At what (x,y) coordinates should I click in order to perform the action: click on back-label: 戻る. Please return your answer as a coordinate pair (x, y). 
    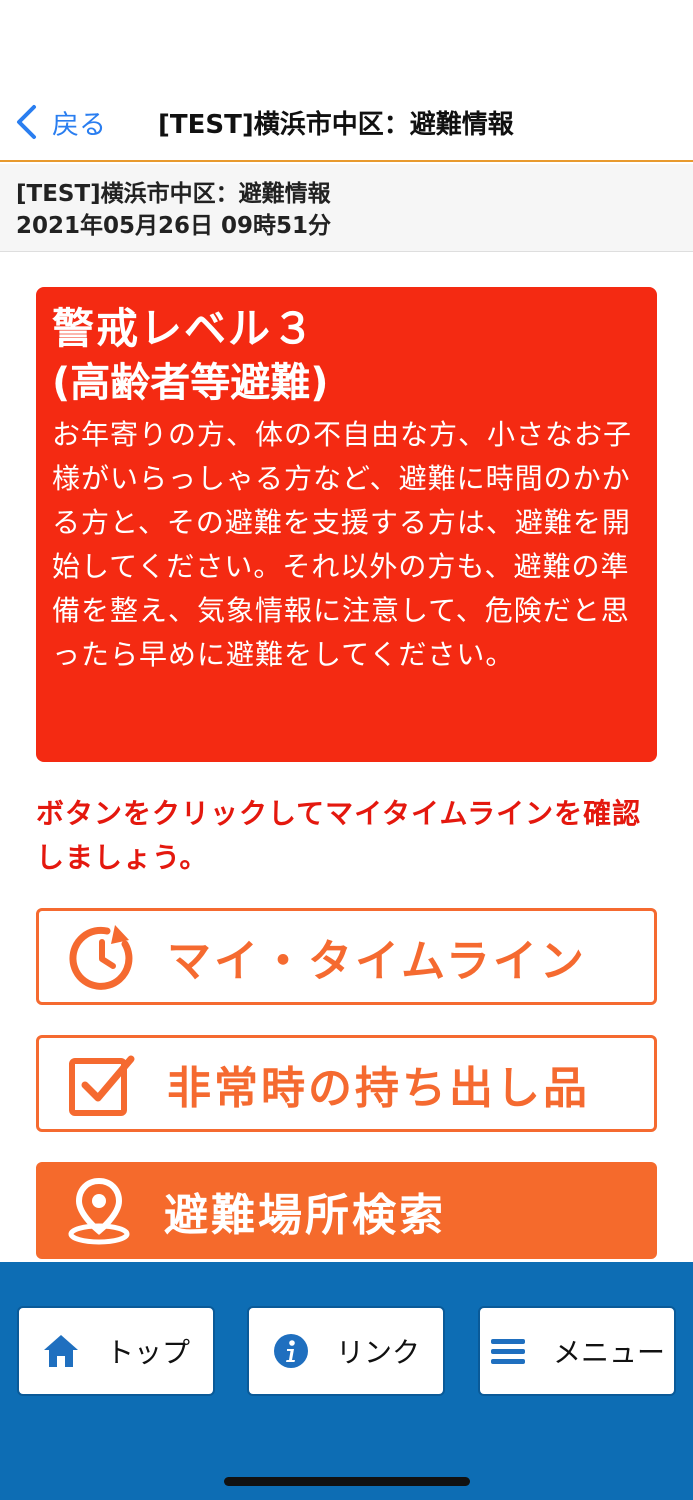
    Looking at the image, I should click on (79, 125).